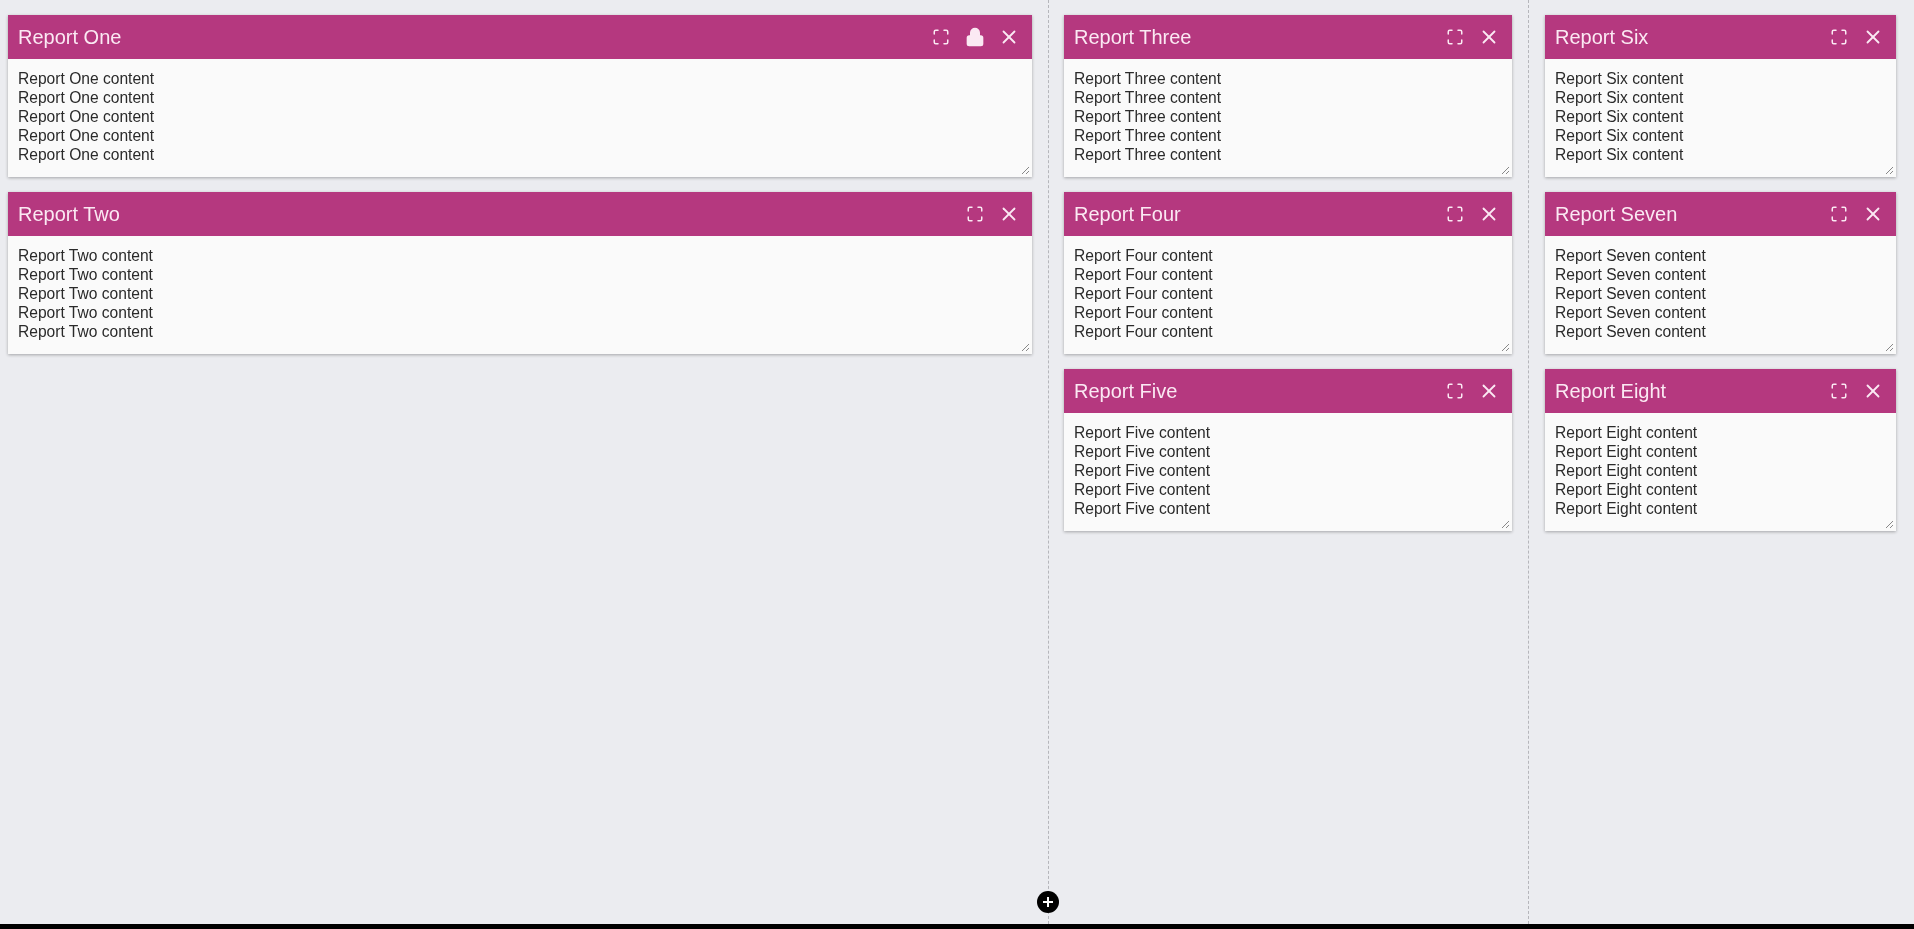  Describe the element at coordinates (1720, 37) in the screenshot. I see `card-header: Report Six` at that location.